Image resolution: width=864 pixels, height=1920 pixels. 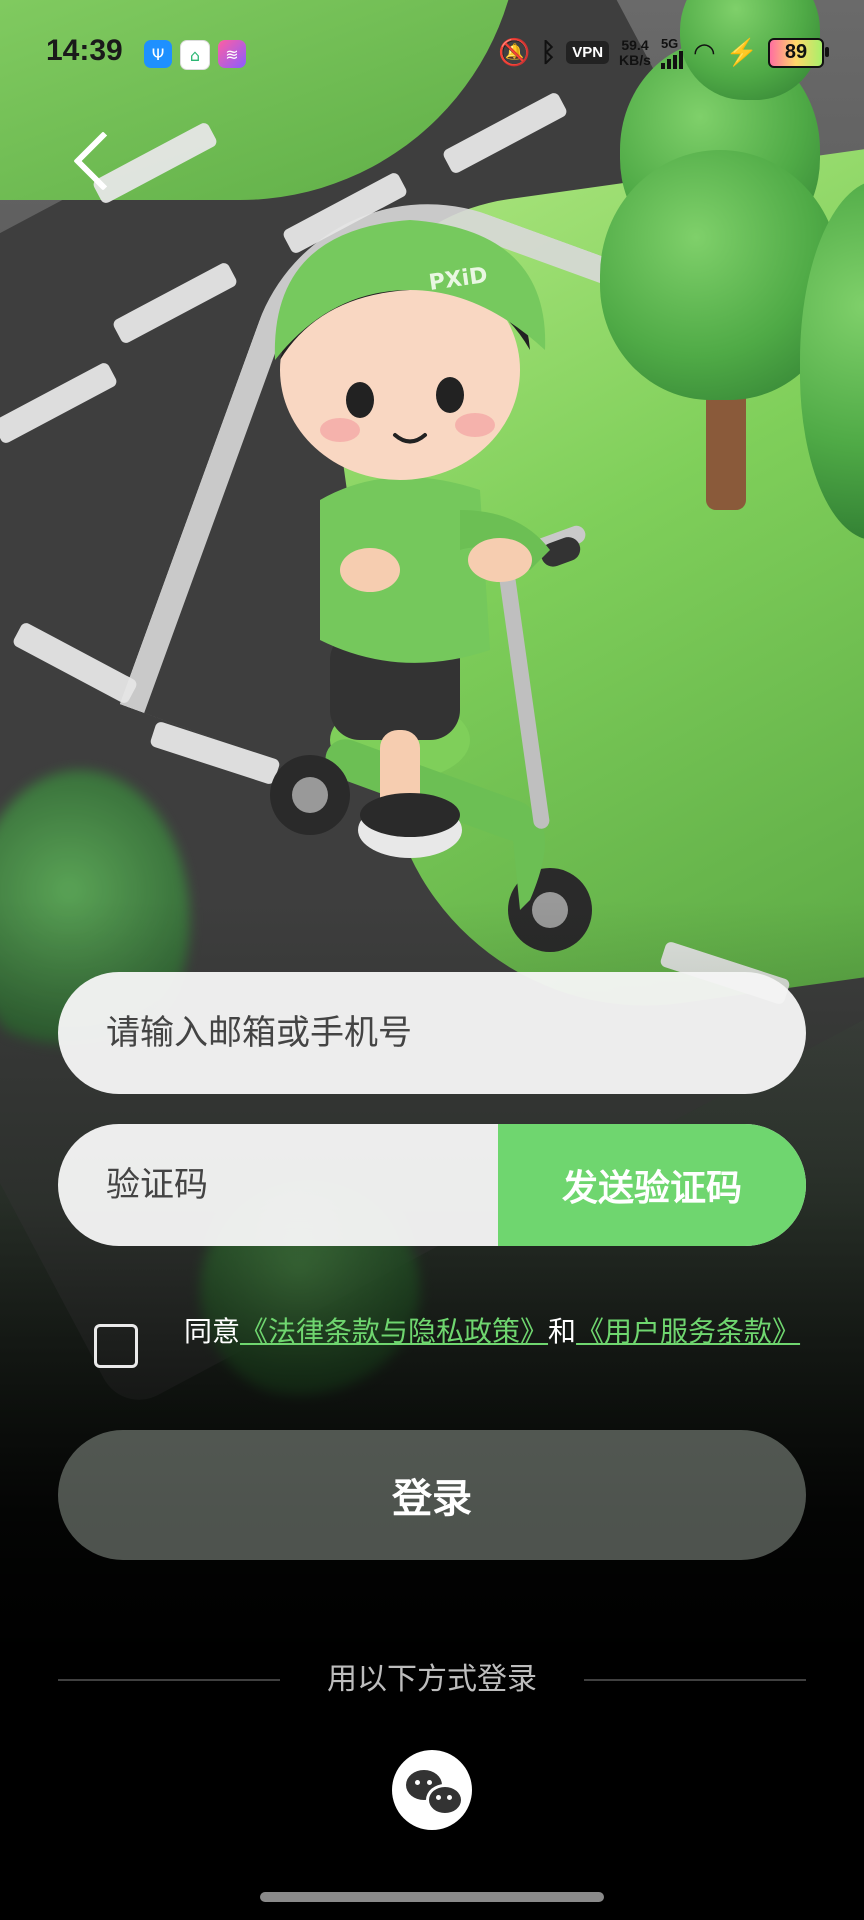 What do you see at coordinates (514, 52) in the screenshot?
I see `mute-bell-icon: 🔕` at bounding box center [514, 52].